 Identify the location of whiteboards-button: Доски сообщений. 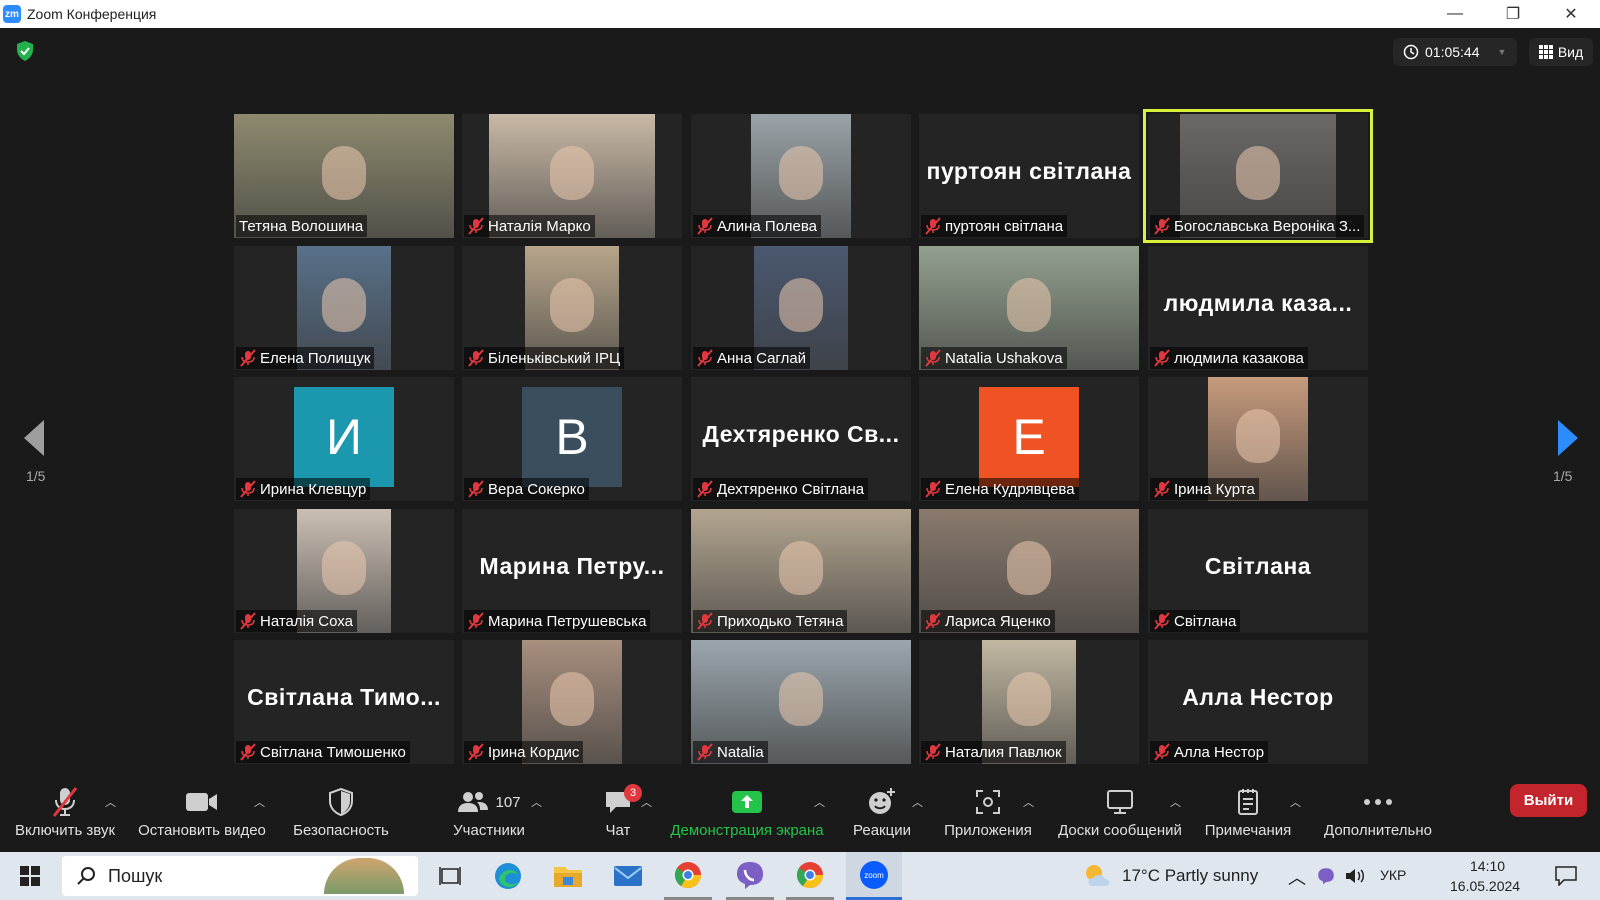
(1120, 816).